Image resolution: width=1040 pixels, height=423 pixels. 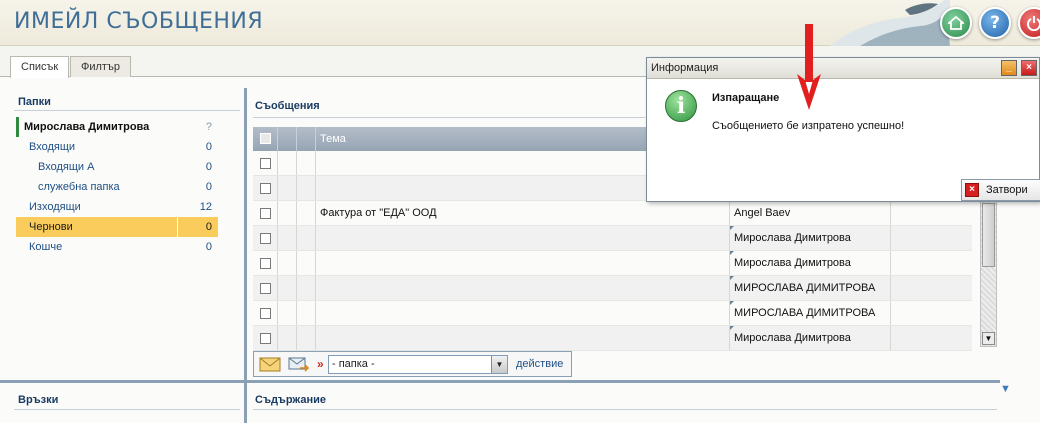 What do you see at coordinates (805, 288) in the screenshot?
I see `sender-text: МИРОСЛАВА ДИМИТРОВА` at bounding box center [805, 288].